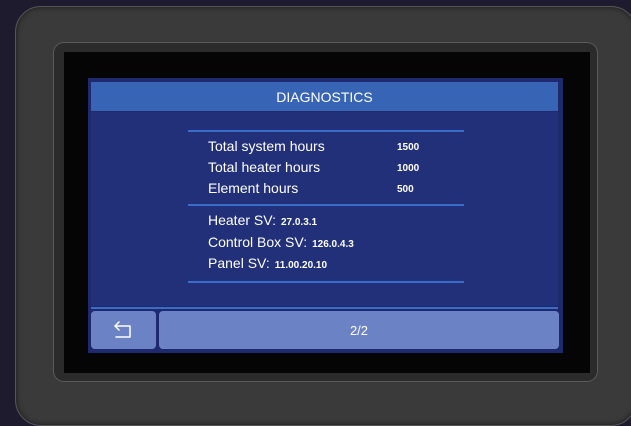  I want to click on version-value-panel: 11.00.20.10, so click(301, 265).